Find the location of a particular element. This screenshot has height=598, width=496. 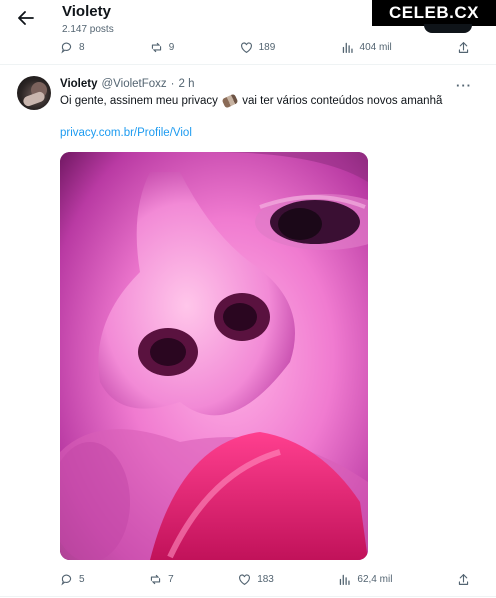

views-button: 404 mil is located at coordinates (366, 47).